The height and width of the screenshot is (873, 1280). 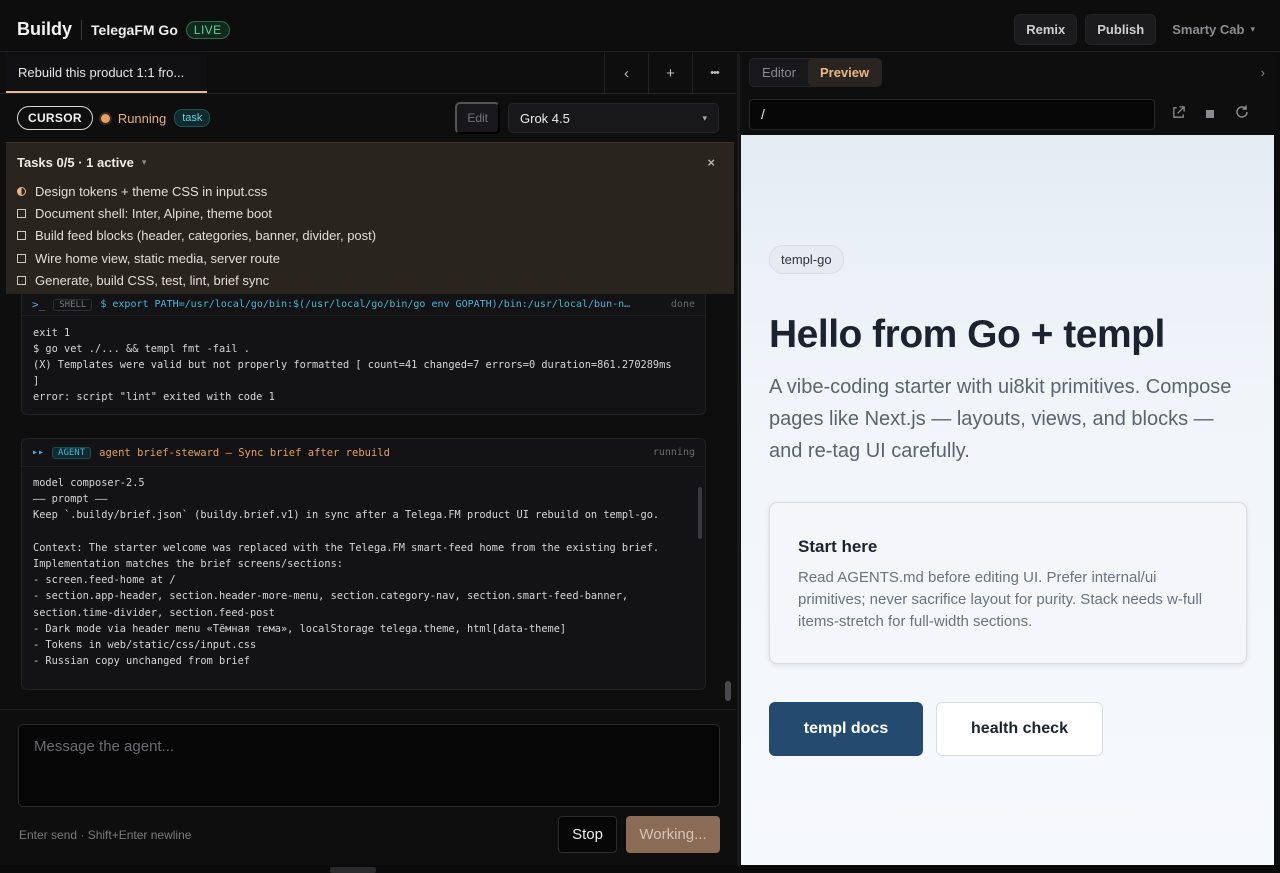 I want to click on chat-tabs: Rebuild this product 1:1 fro... ‹ + •••, so click(x=368, y=73).